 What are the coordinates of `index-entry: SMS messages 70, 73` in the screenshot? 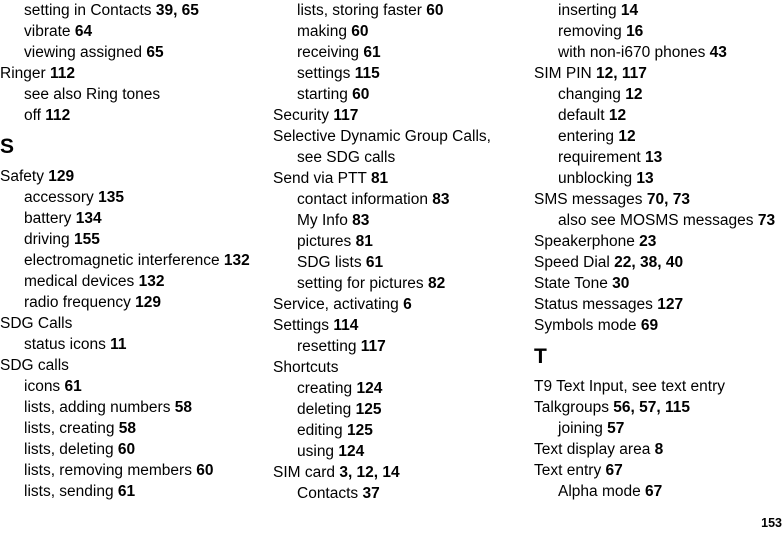 It's located at (659, 199).